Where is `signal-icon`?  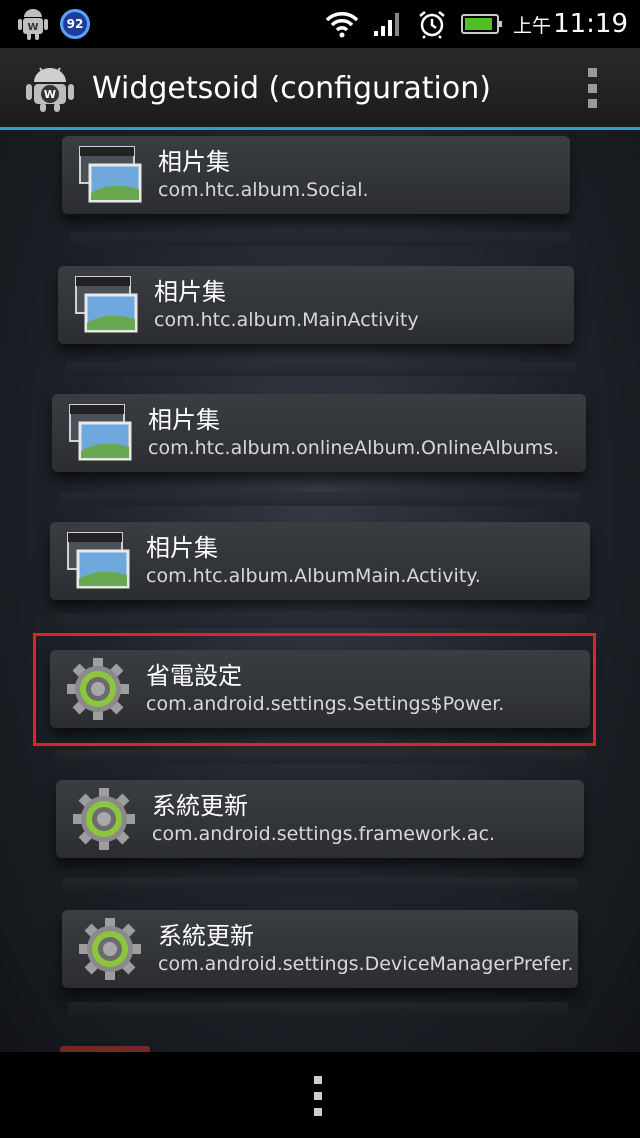
signal-icon is located at coordinates (387, 24).